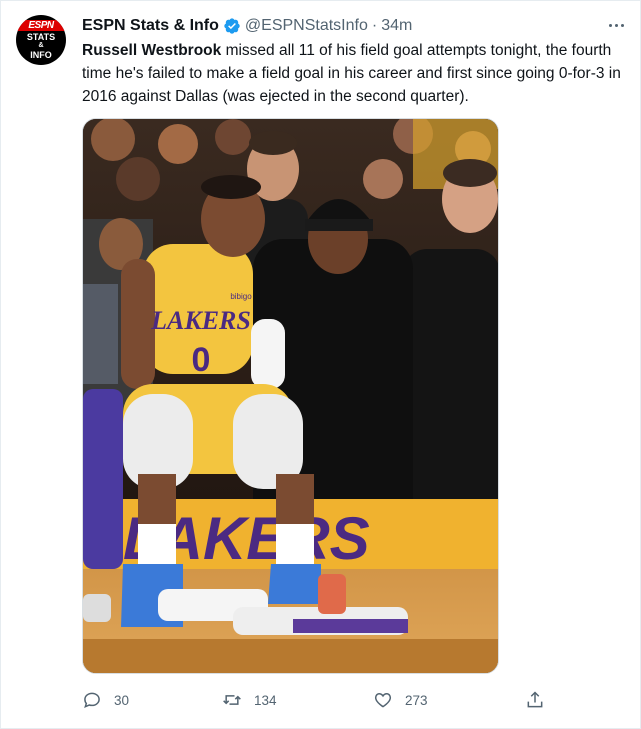 This screenshot has height=729, width=641. I want to click on tweet-timestamp: 34m, so click(396, 26).